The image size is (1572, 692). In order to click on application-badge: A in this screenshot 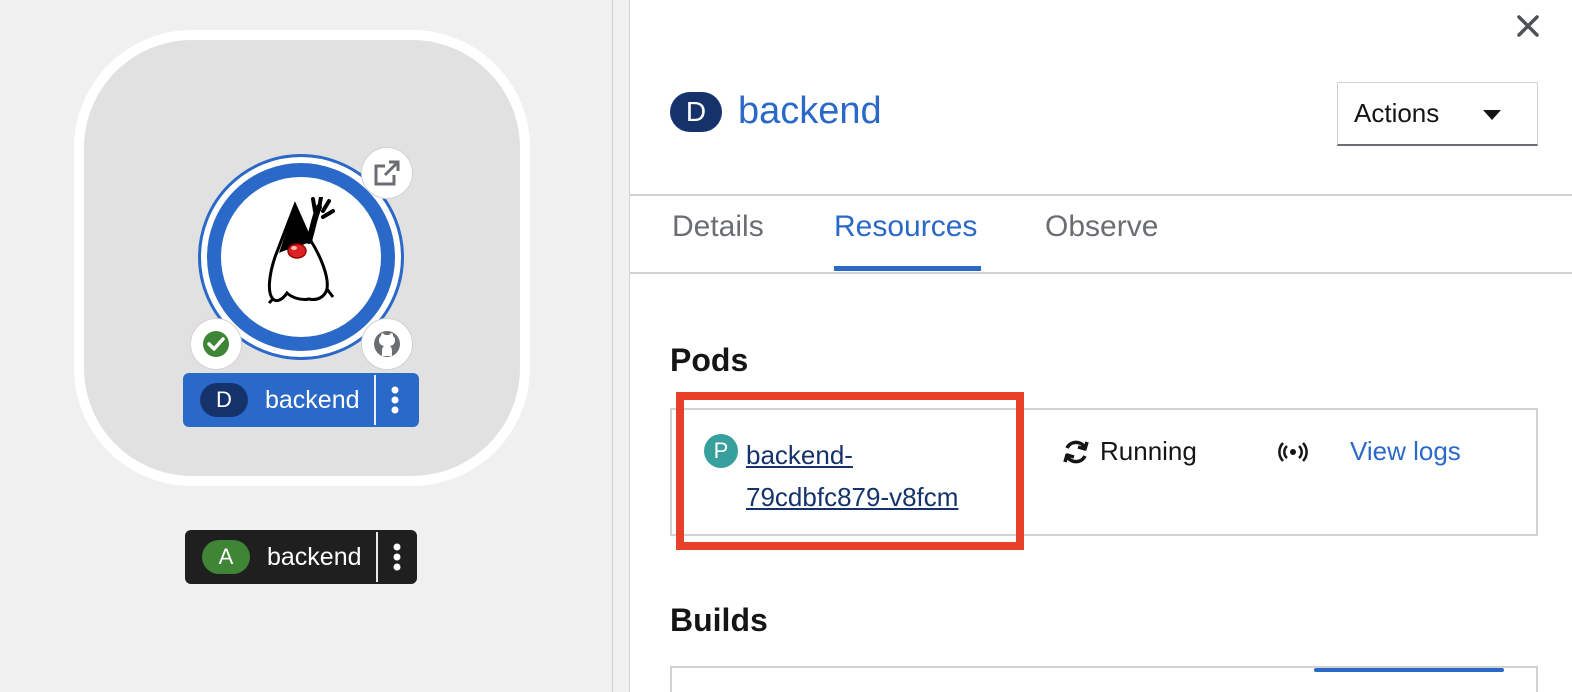, I will do `click(226, 557)`.